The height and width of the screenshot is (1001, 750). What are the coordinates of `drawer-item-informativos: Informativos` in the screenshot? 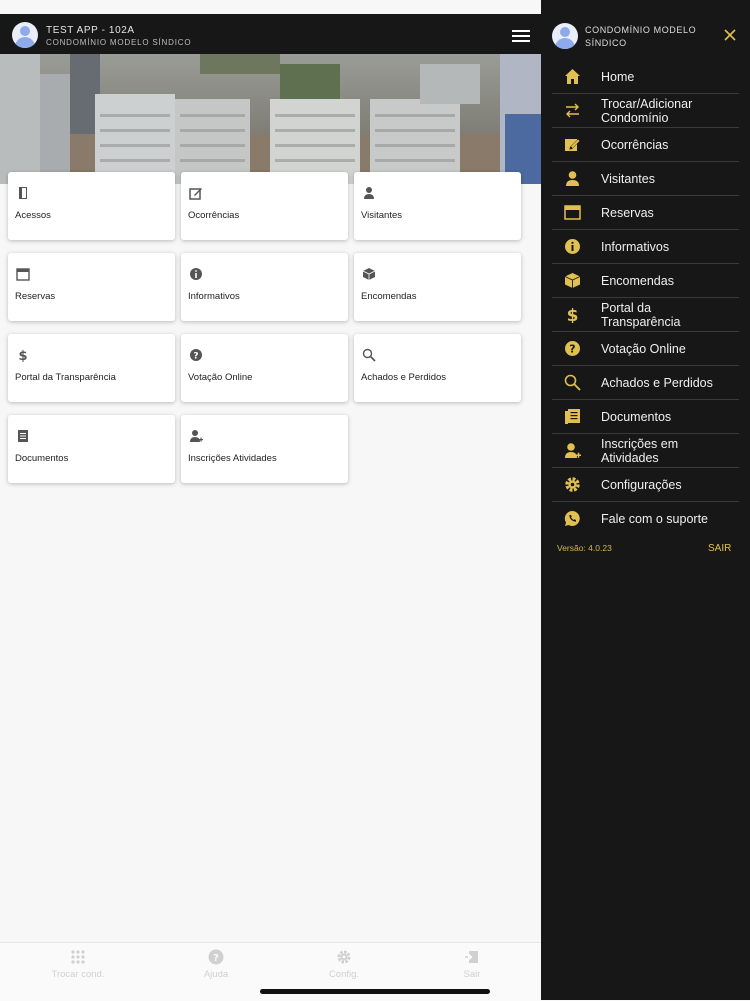 It's located at (645, 247).